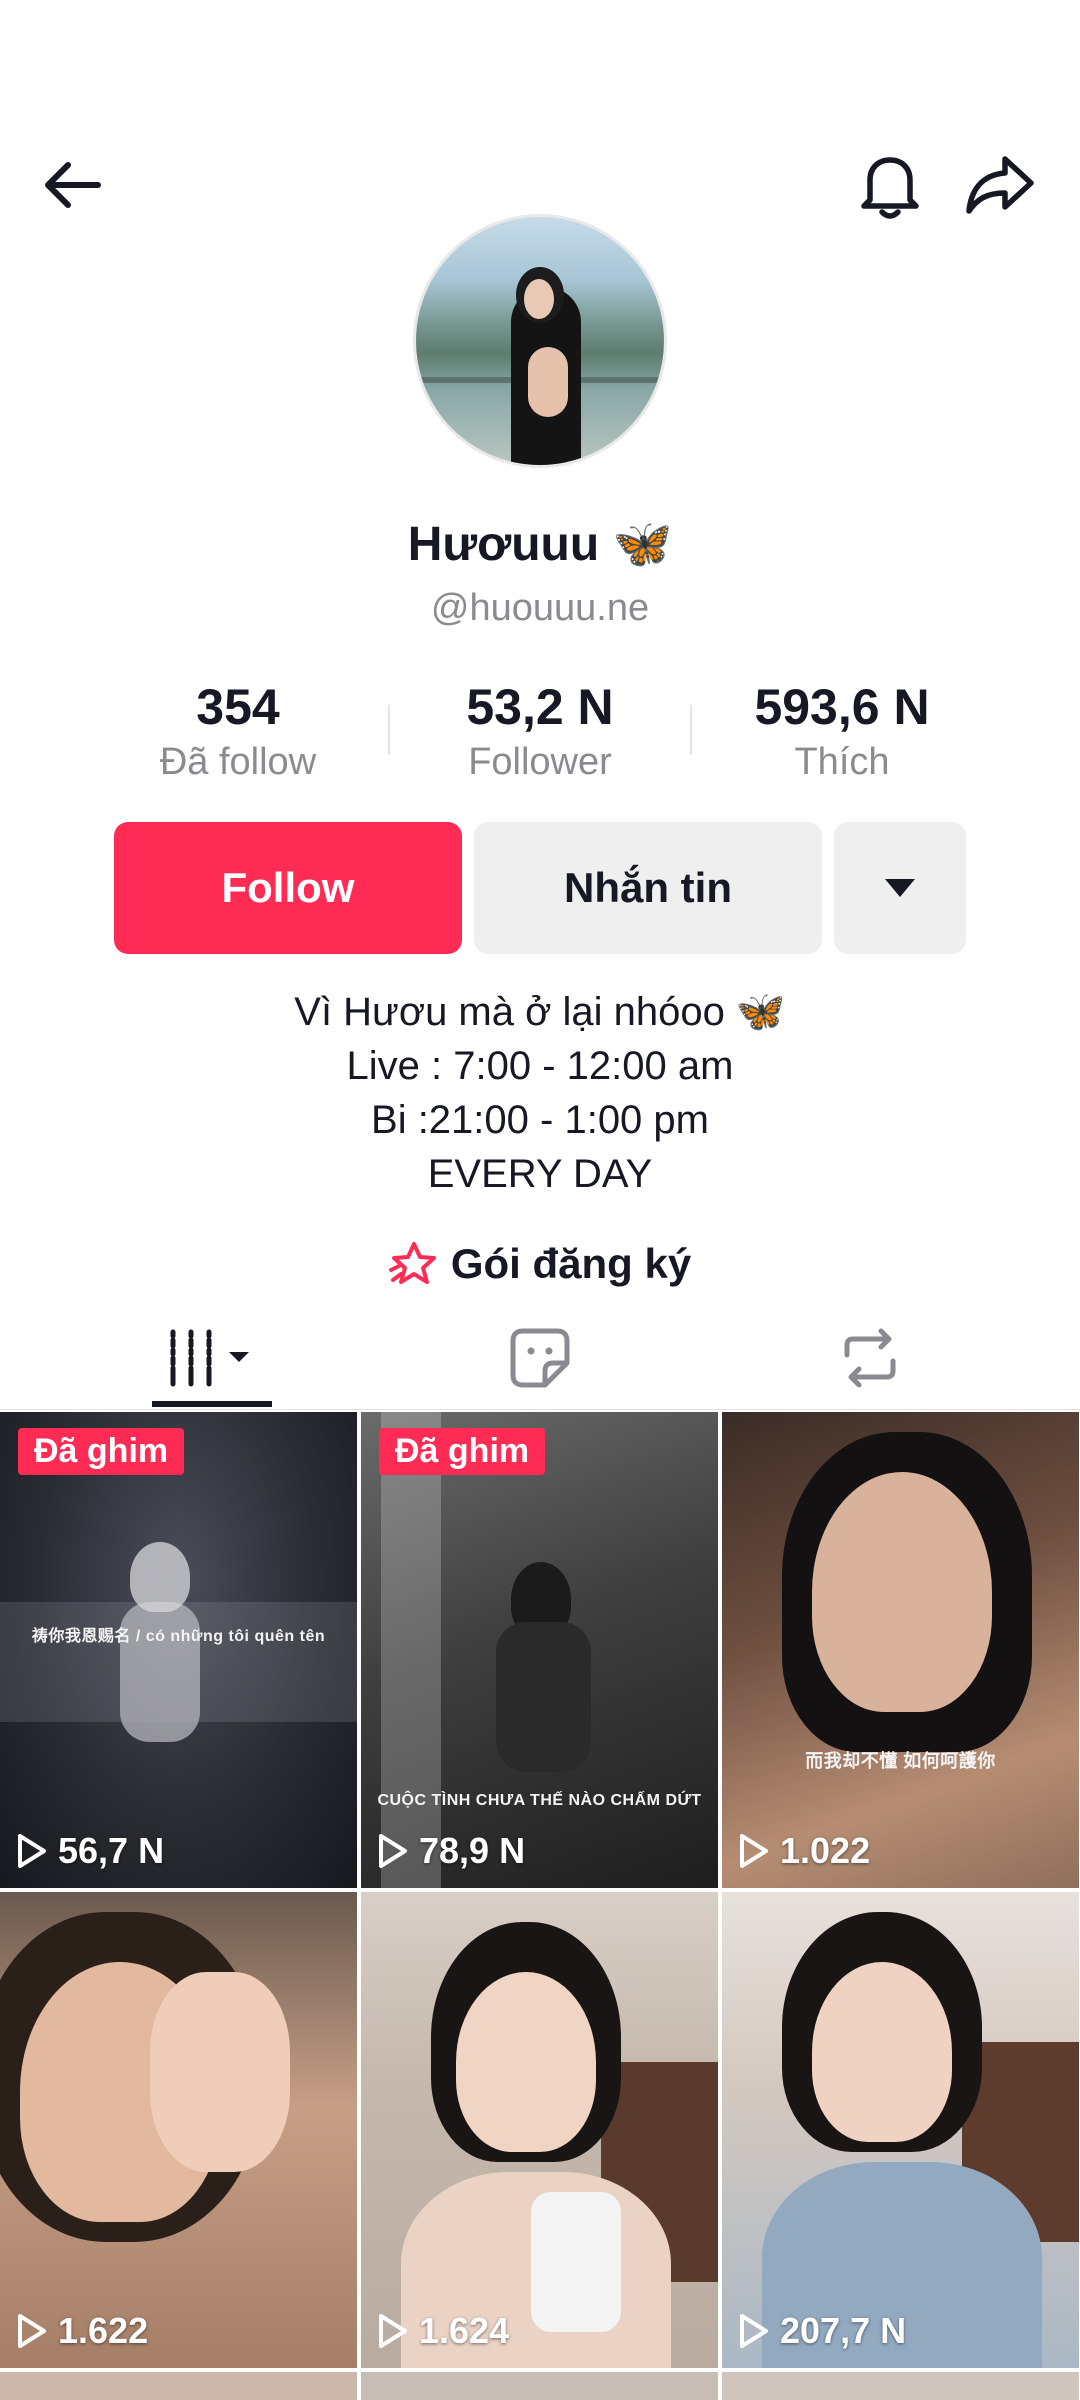 The image size is (1080, 2400). What do you see at coordinates (825, 1850) in the screenshot?
I see `view-count-text: 1.022` at bounding box center [825, 1850].